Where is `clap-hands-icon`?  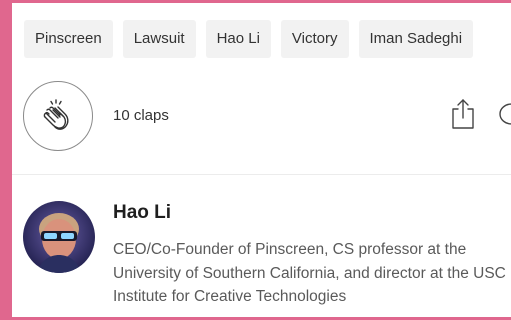 clap-hands-icon is located at coordinates (56, 114).